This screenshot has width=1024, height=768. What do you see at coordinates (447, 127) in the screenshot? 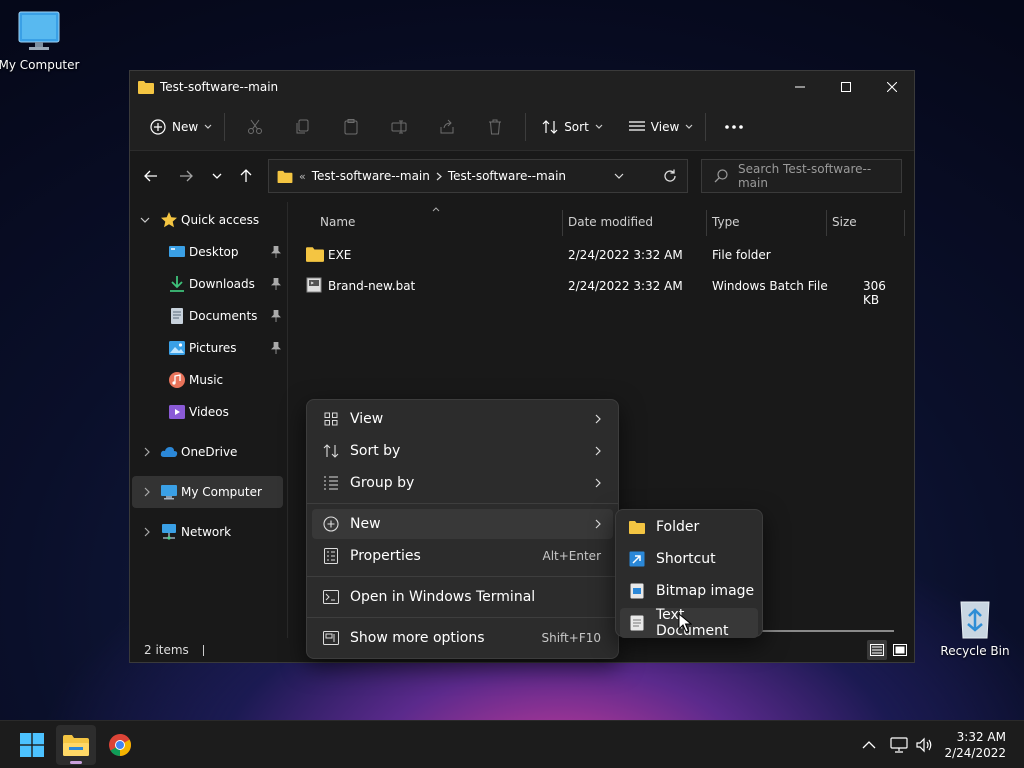
I see `share-button` at bounding box center [447, 127].